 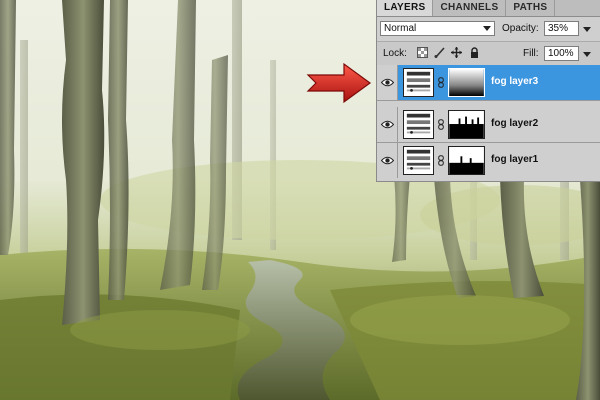 What do you see at coordinates (400, 28) in the screenshot?
I see `blend-mode-value: Normal` at bounding box center [400, 28].